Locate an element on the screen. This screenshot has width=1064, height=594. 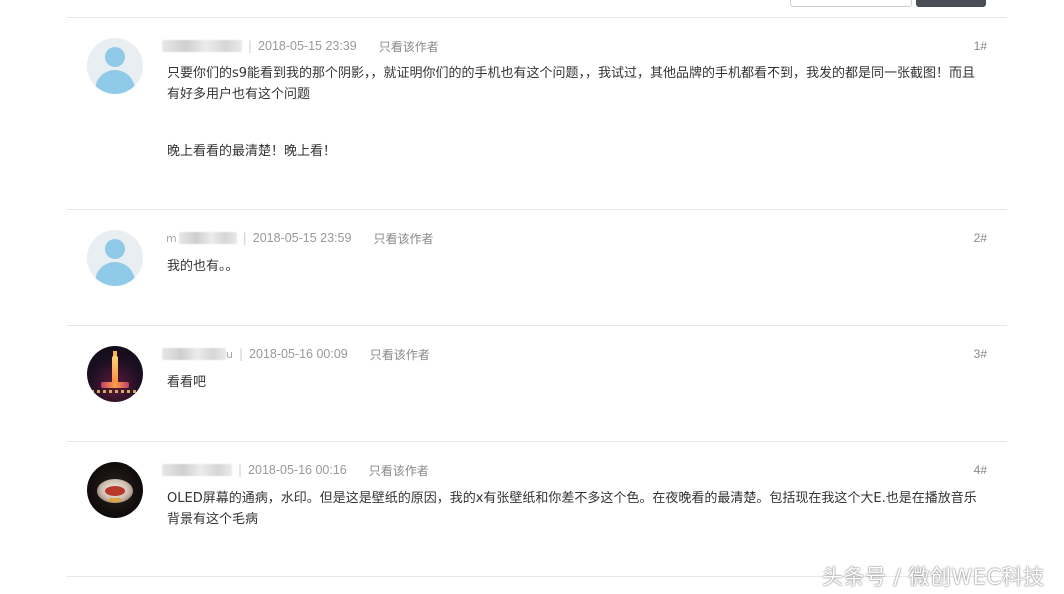
post-meta: m | 2018-05-15 23:59 只看该作者 is located at coordinates (299, 238).